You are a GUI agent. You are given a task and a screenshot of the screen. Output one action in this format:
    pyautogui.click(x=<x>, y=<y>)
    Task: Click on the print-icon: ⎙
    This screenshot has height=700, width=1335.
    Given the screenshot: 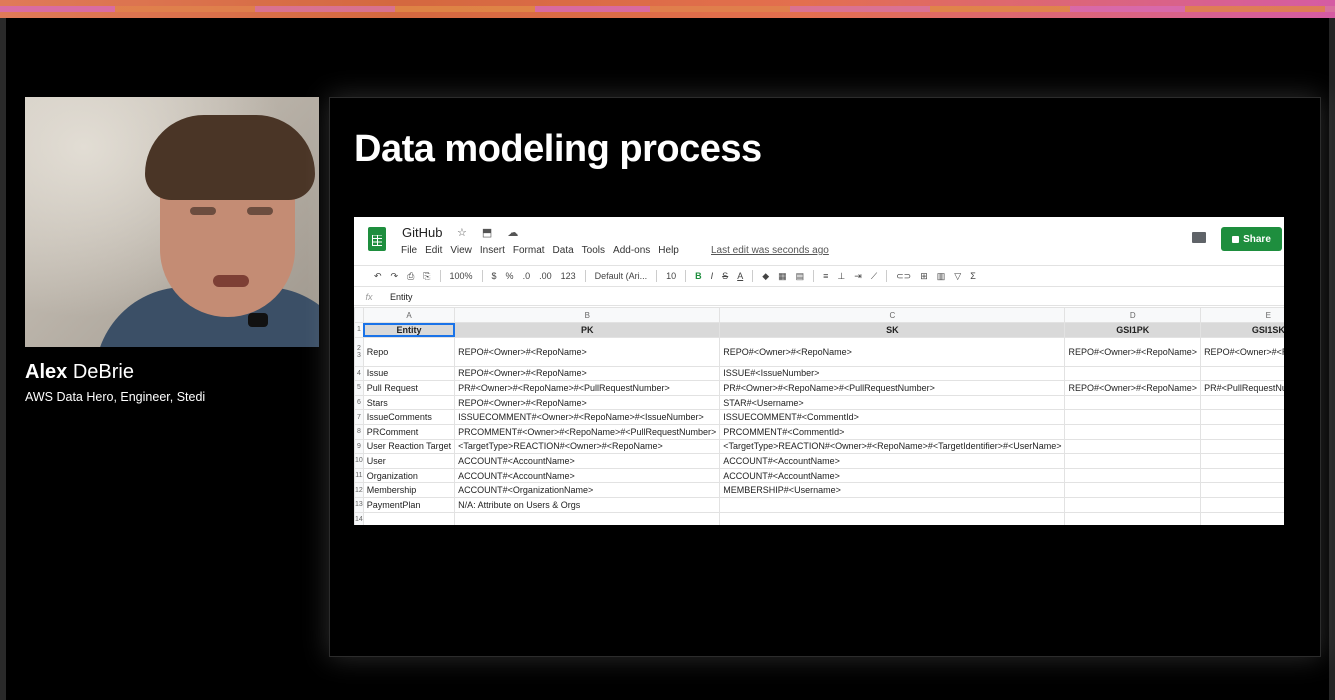 What is the action you would take?
    pyautogui.click(x=410, y=276)
    